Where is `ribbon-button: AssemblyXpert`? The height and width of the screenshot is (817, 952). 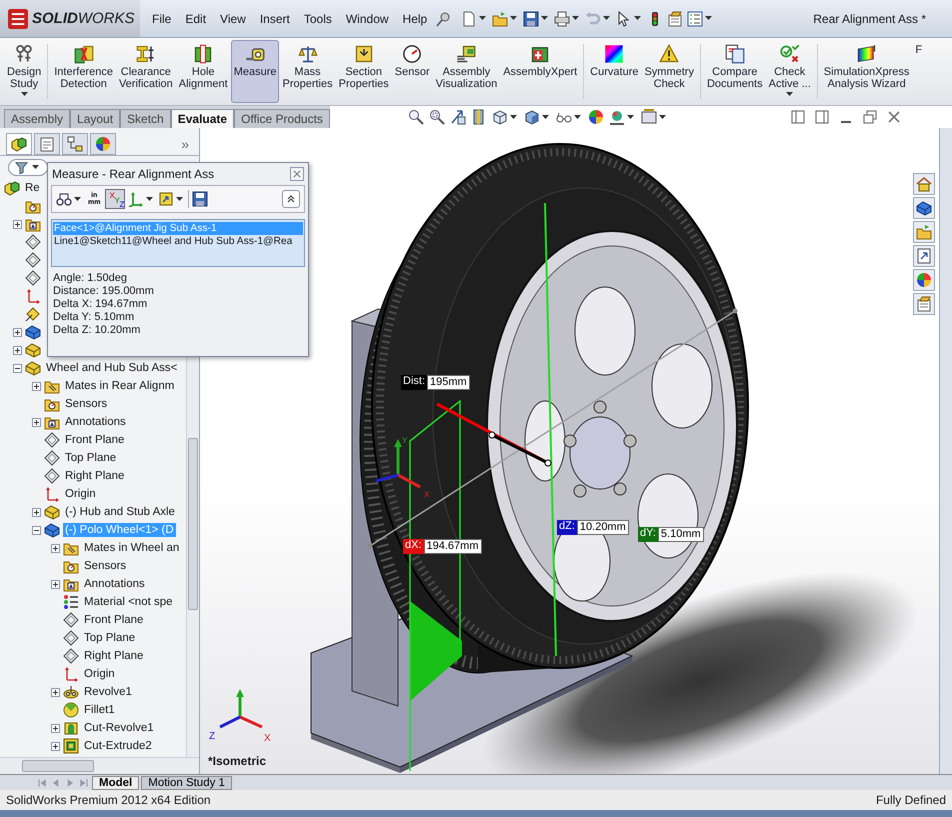
ribbon-button: AssemblyXpert is located at coordinates (540, 71).